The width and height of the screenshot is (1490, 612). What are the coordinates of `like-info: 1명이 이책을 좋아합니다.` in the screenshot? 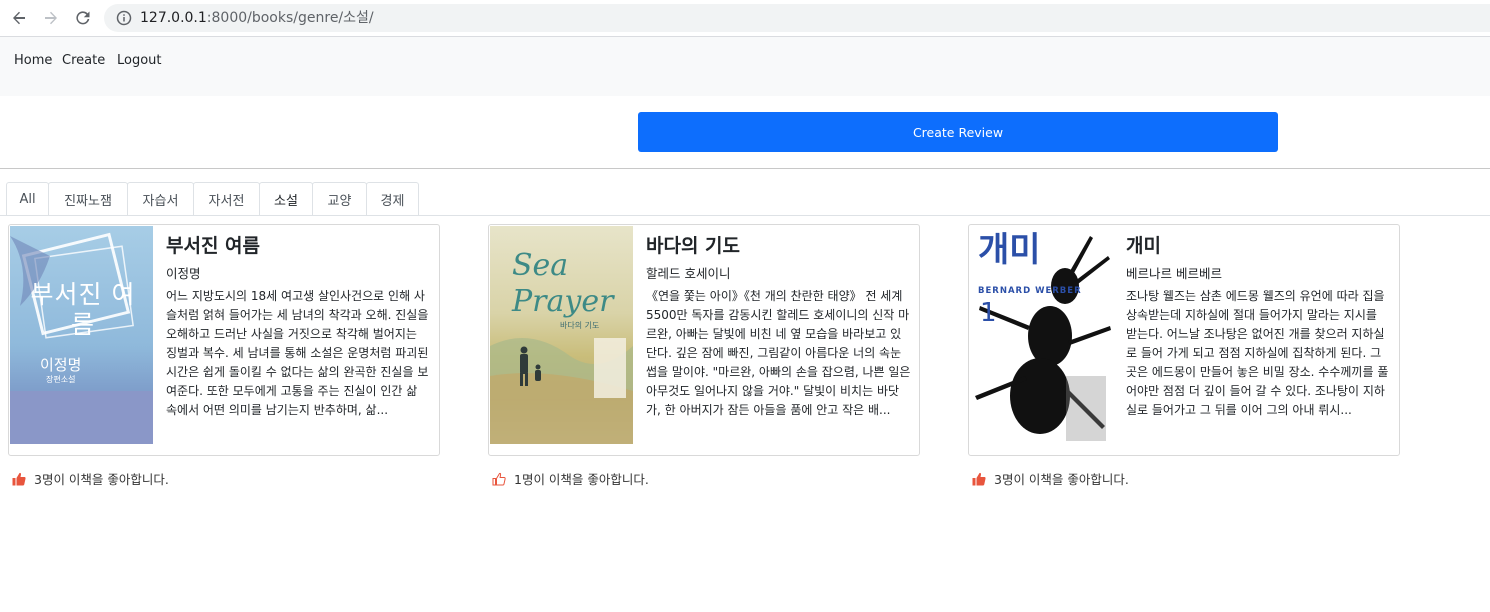 It's located at (570, 478).